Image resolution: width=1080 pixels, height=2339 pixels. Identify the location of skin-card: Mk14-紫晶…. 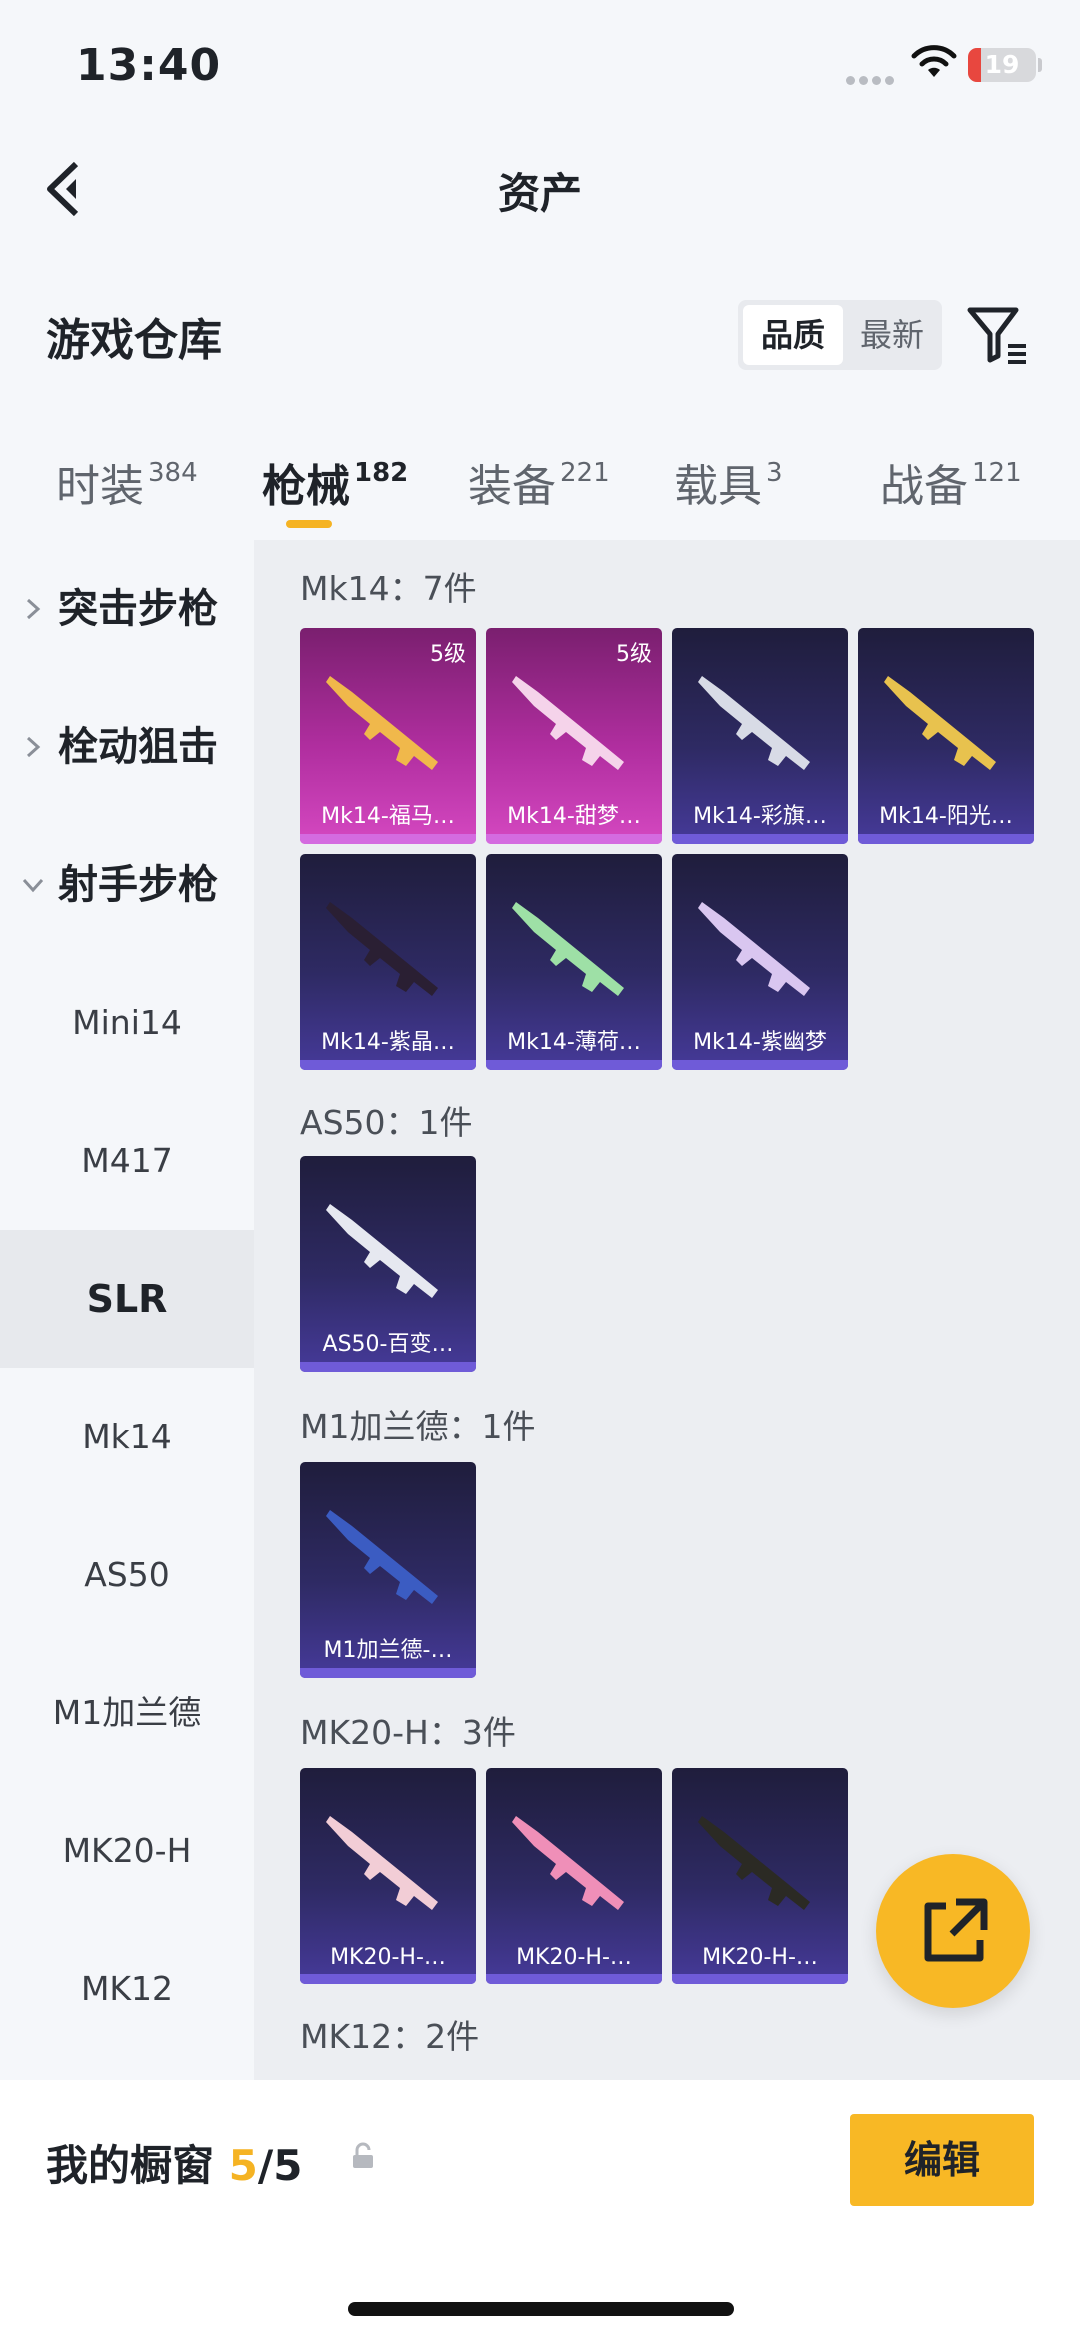
(388, 962).